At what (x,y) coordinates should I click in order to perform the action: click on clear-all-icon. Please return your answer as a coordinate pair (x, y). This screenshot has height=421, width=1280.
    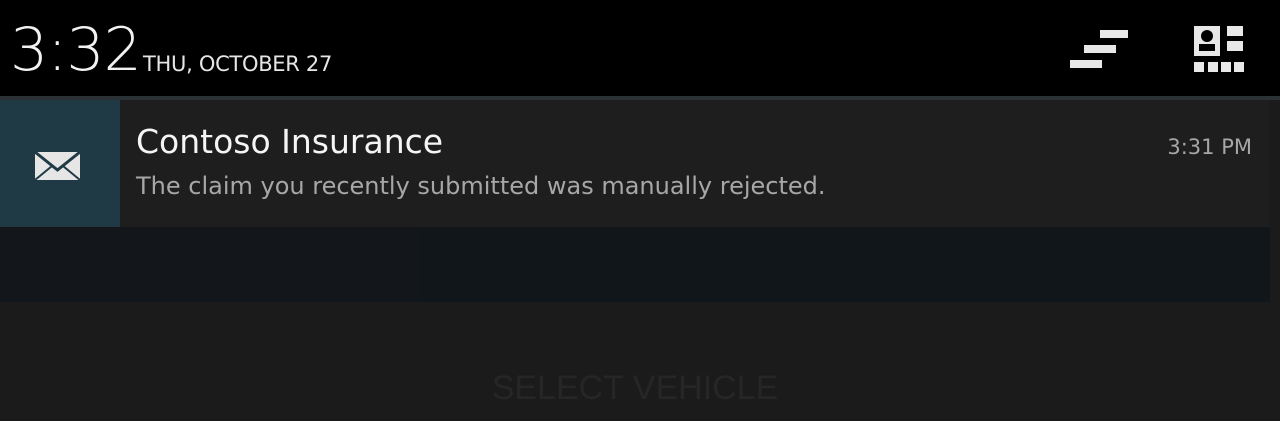
    Looking at the image, I should click on (1099, 49).